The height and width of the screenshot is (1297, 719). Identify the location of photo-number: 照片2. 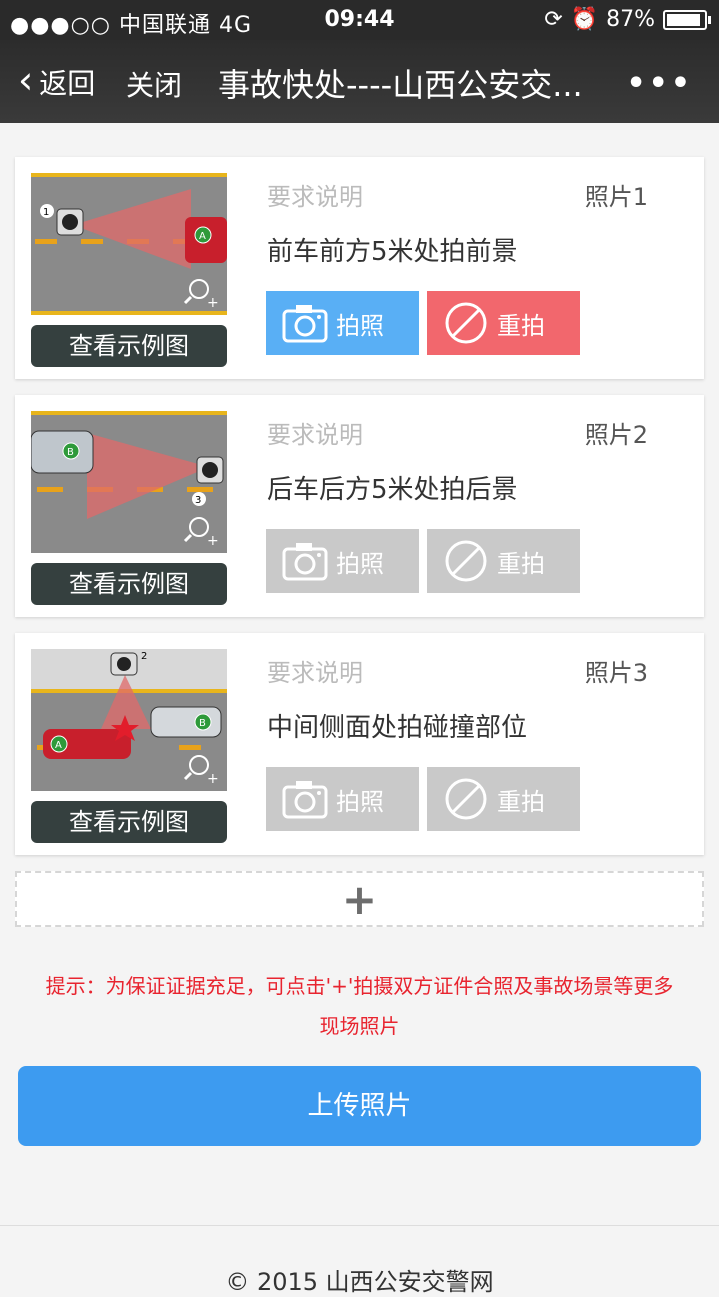
(616, 435).